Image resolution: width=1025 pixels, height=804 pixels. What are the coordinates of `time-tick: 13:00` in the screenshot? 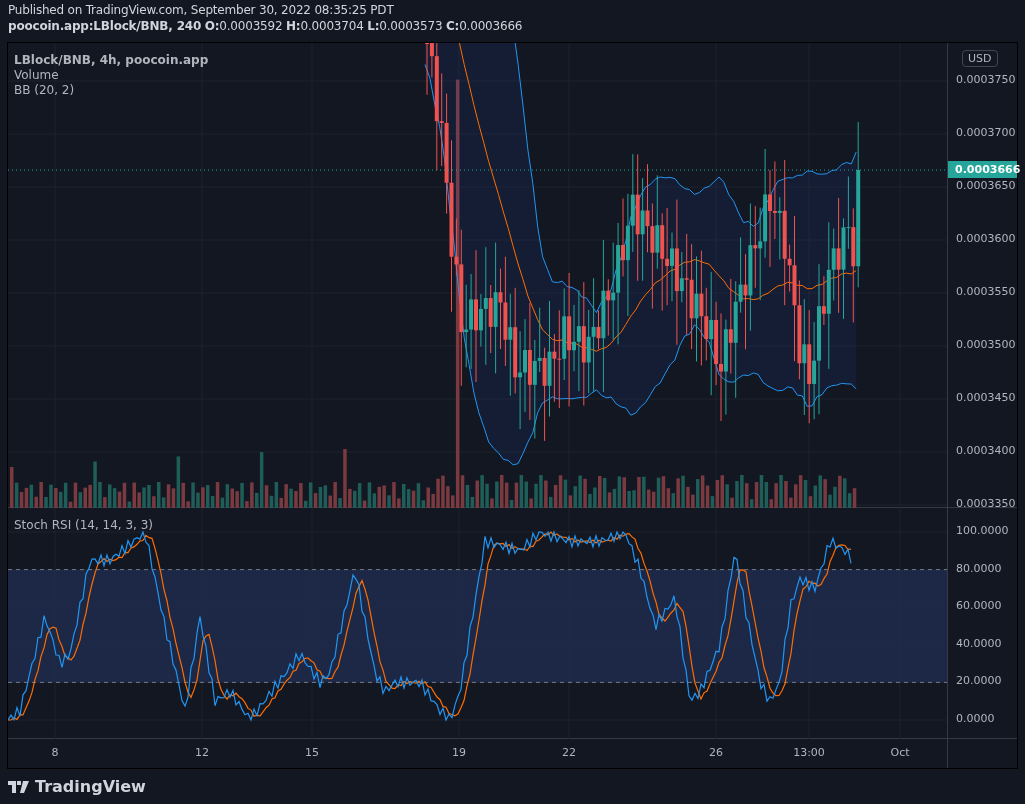 It's located at (809, 752).